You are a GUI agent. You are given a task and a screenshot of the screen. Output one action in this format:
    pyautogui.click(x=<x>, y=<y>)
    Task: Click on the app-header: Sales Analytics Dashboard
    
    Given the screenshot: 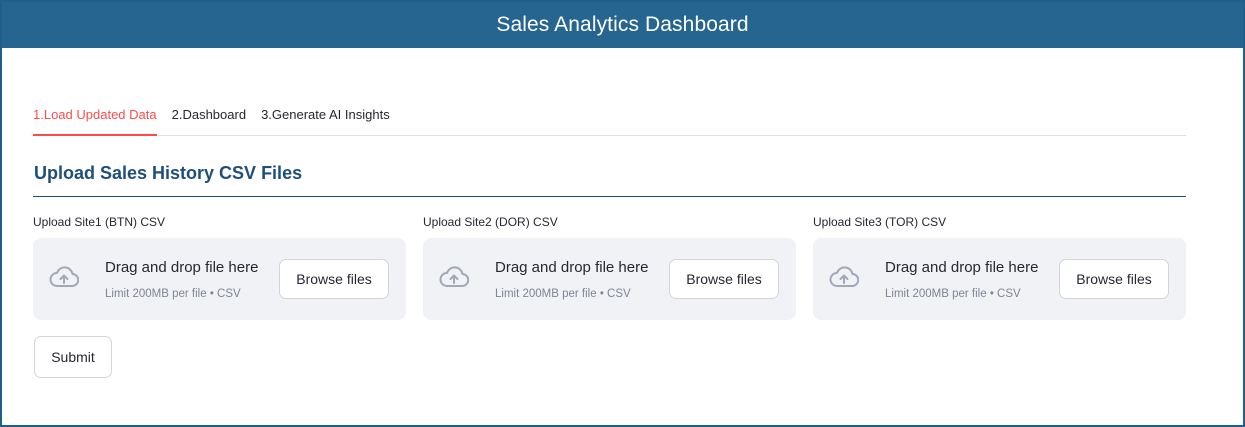 What is the action you would take?
    pyautogui.click(x=622, y=25)
    